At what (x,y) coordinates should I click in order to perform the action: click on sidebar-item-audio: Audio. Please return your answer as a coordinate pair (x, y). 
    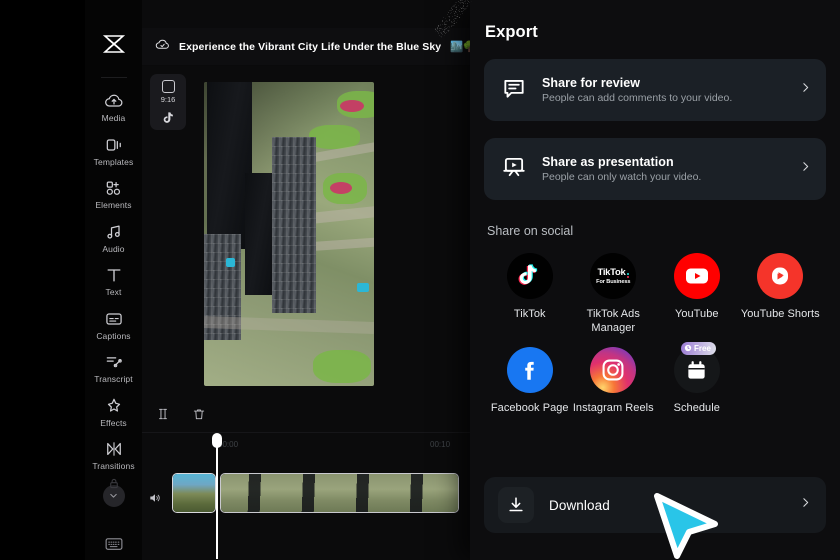
    Looking at the image, I should click on (113, 237).